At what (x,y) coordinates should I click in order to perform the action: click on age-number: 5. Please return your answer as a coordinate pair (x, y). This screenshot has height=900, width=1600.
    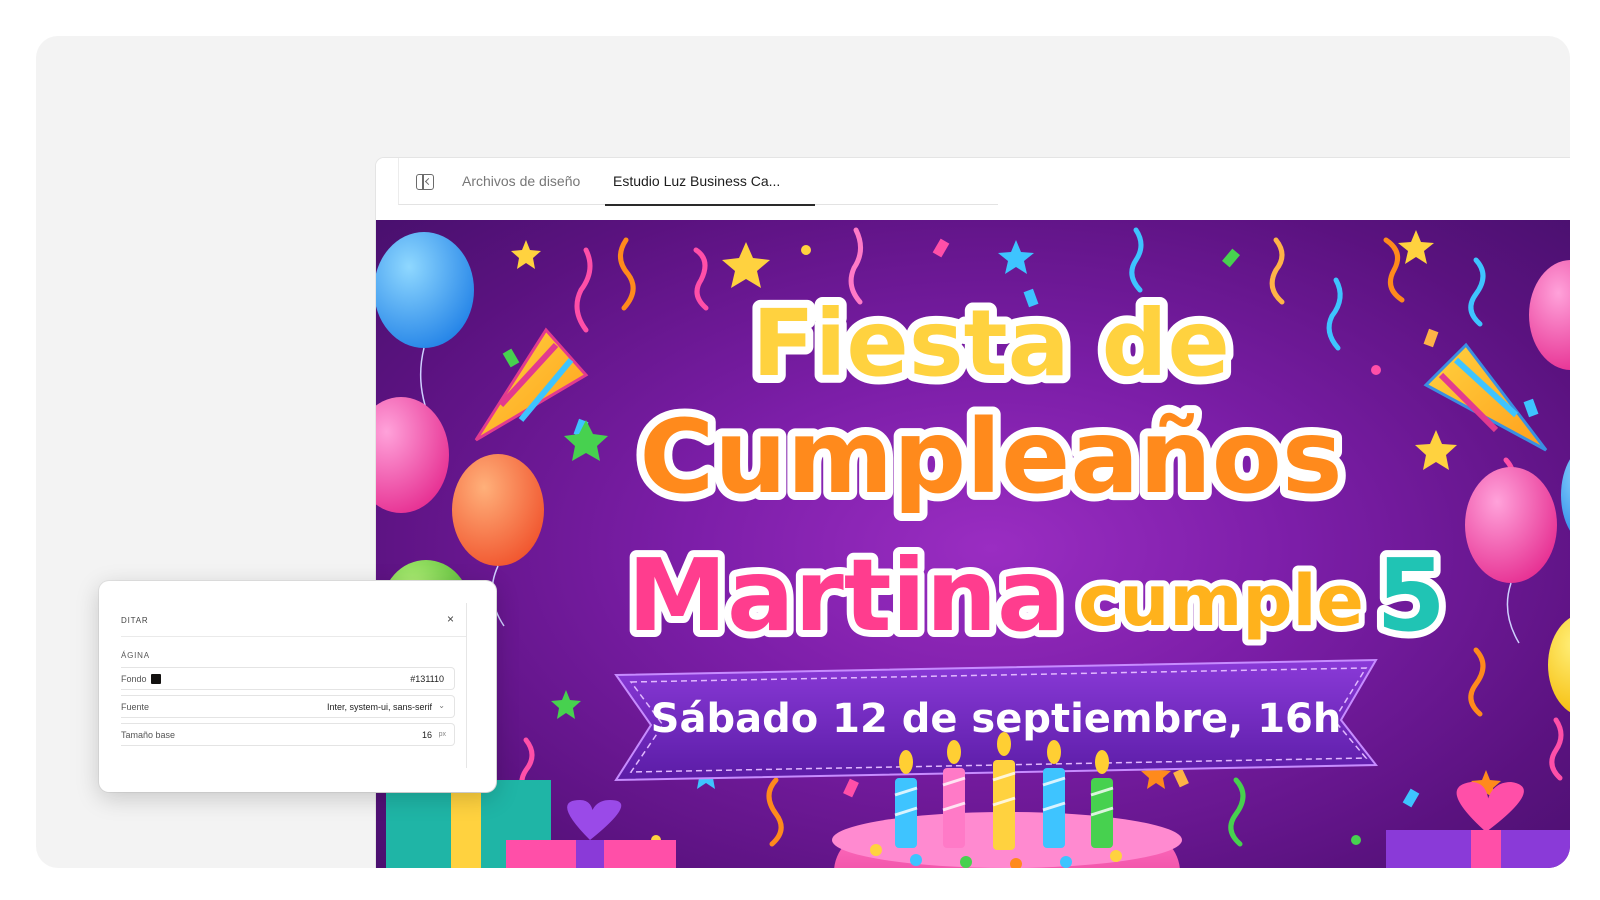
    Looking at the image, I should click on (1411, 595).